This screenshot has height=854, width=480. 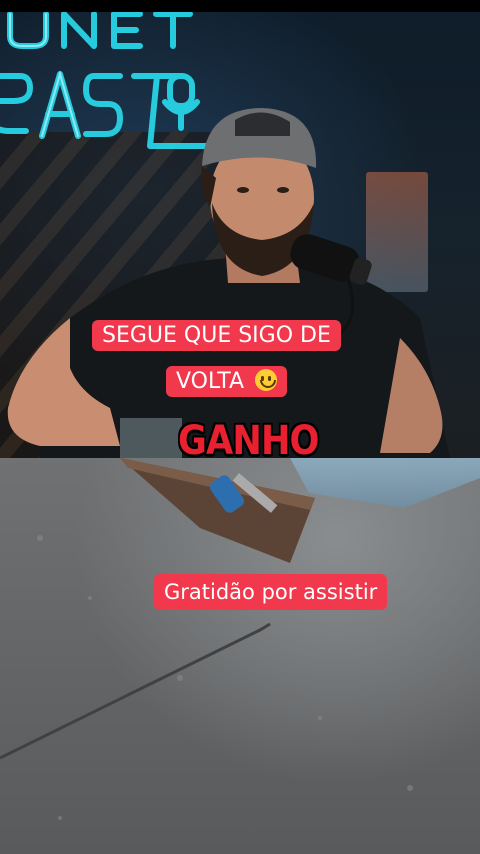 I want to click on caption-line-1: SEGUE QUE SIGO DE, so click(x=216, y=335).